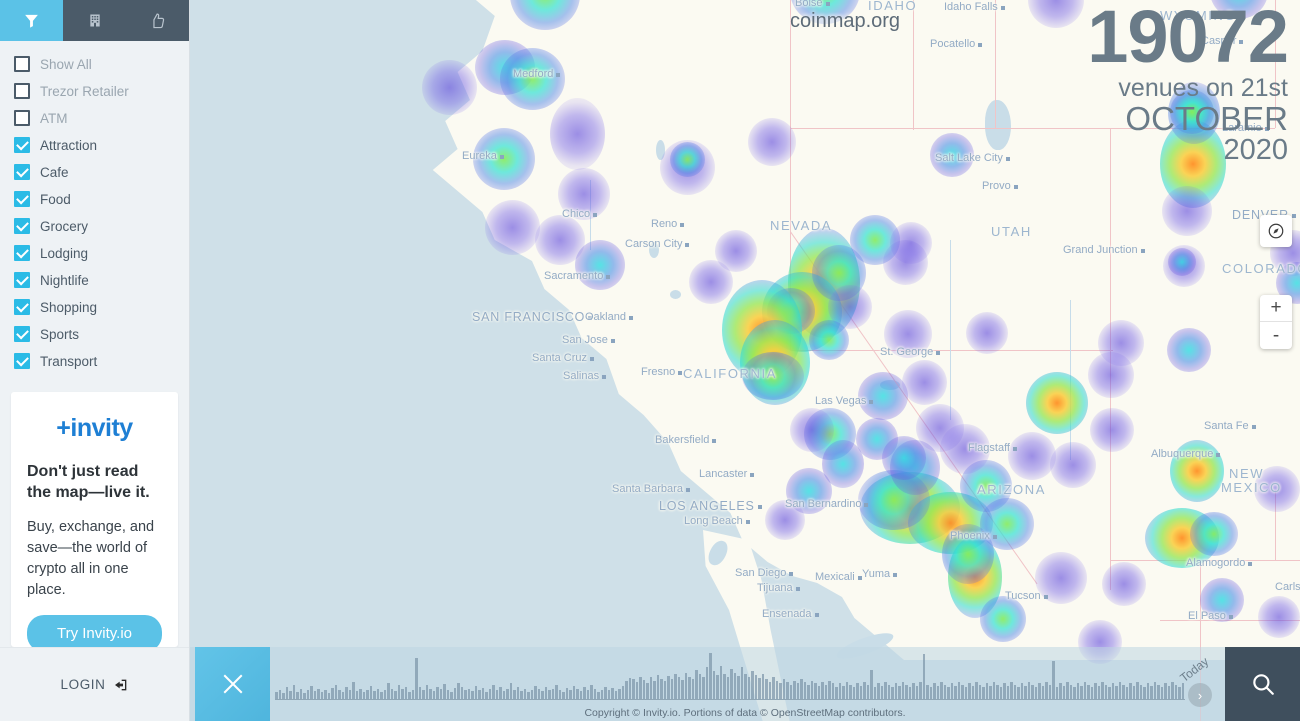 The image size is (1300, 721). Describe the element at coordinates (22, 118) in the screenshot. I see `checkbox-atm` at that location.